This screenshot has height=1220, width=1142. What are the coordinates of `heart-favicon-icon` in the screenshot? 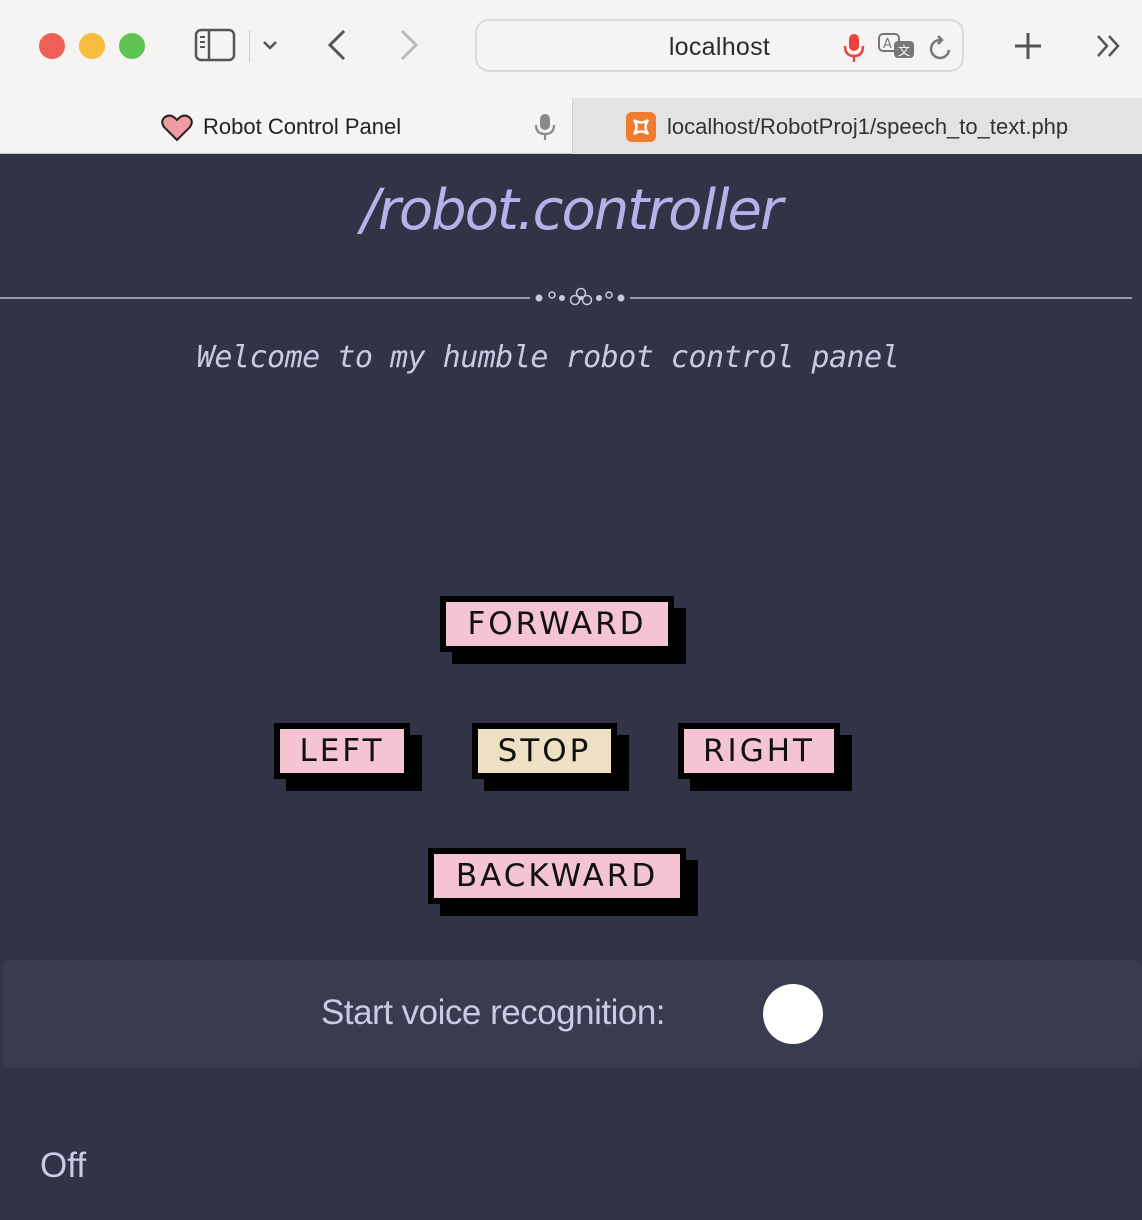 It's located at (177, 128).